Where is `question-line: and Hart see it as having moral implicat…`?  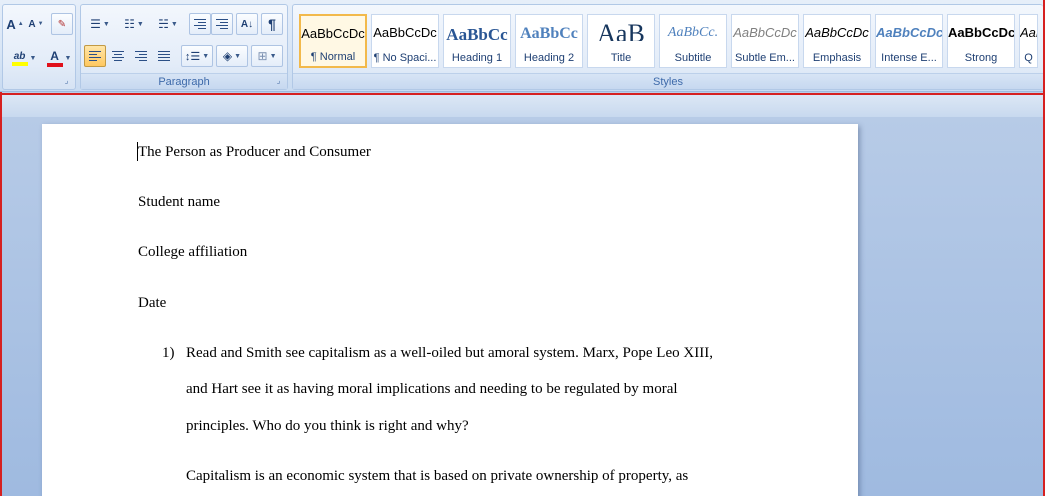
question-line: and Hart see it as having moral implicat… is located at coordinates (432, 389).